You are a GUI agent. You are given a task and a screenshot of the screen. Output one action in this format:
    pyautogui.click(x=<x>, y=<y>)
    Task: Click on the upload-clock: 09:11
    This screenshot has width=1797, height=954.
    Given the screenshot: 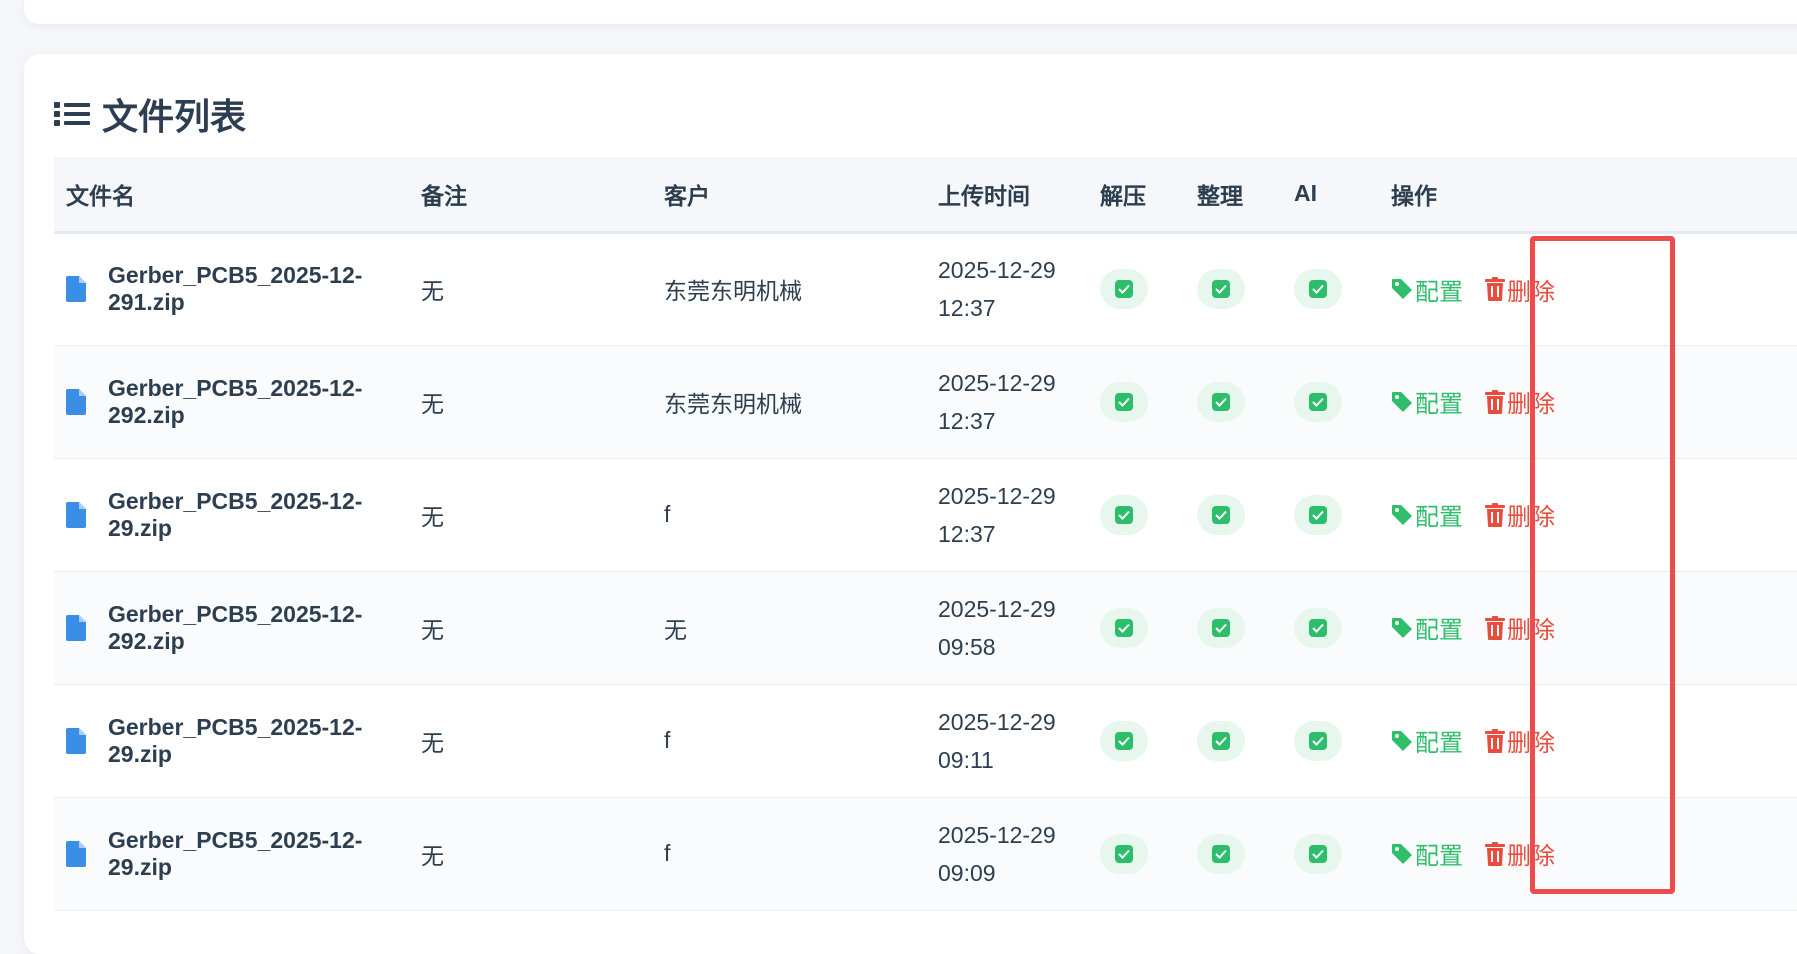 What is the action you would take?
    pyautogui.click(x=966, y=759)
    